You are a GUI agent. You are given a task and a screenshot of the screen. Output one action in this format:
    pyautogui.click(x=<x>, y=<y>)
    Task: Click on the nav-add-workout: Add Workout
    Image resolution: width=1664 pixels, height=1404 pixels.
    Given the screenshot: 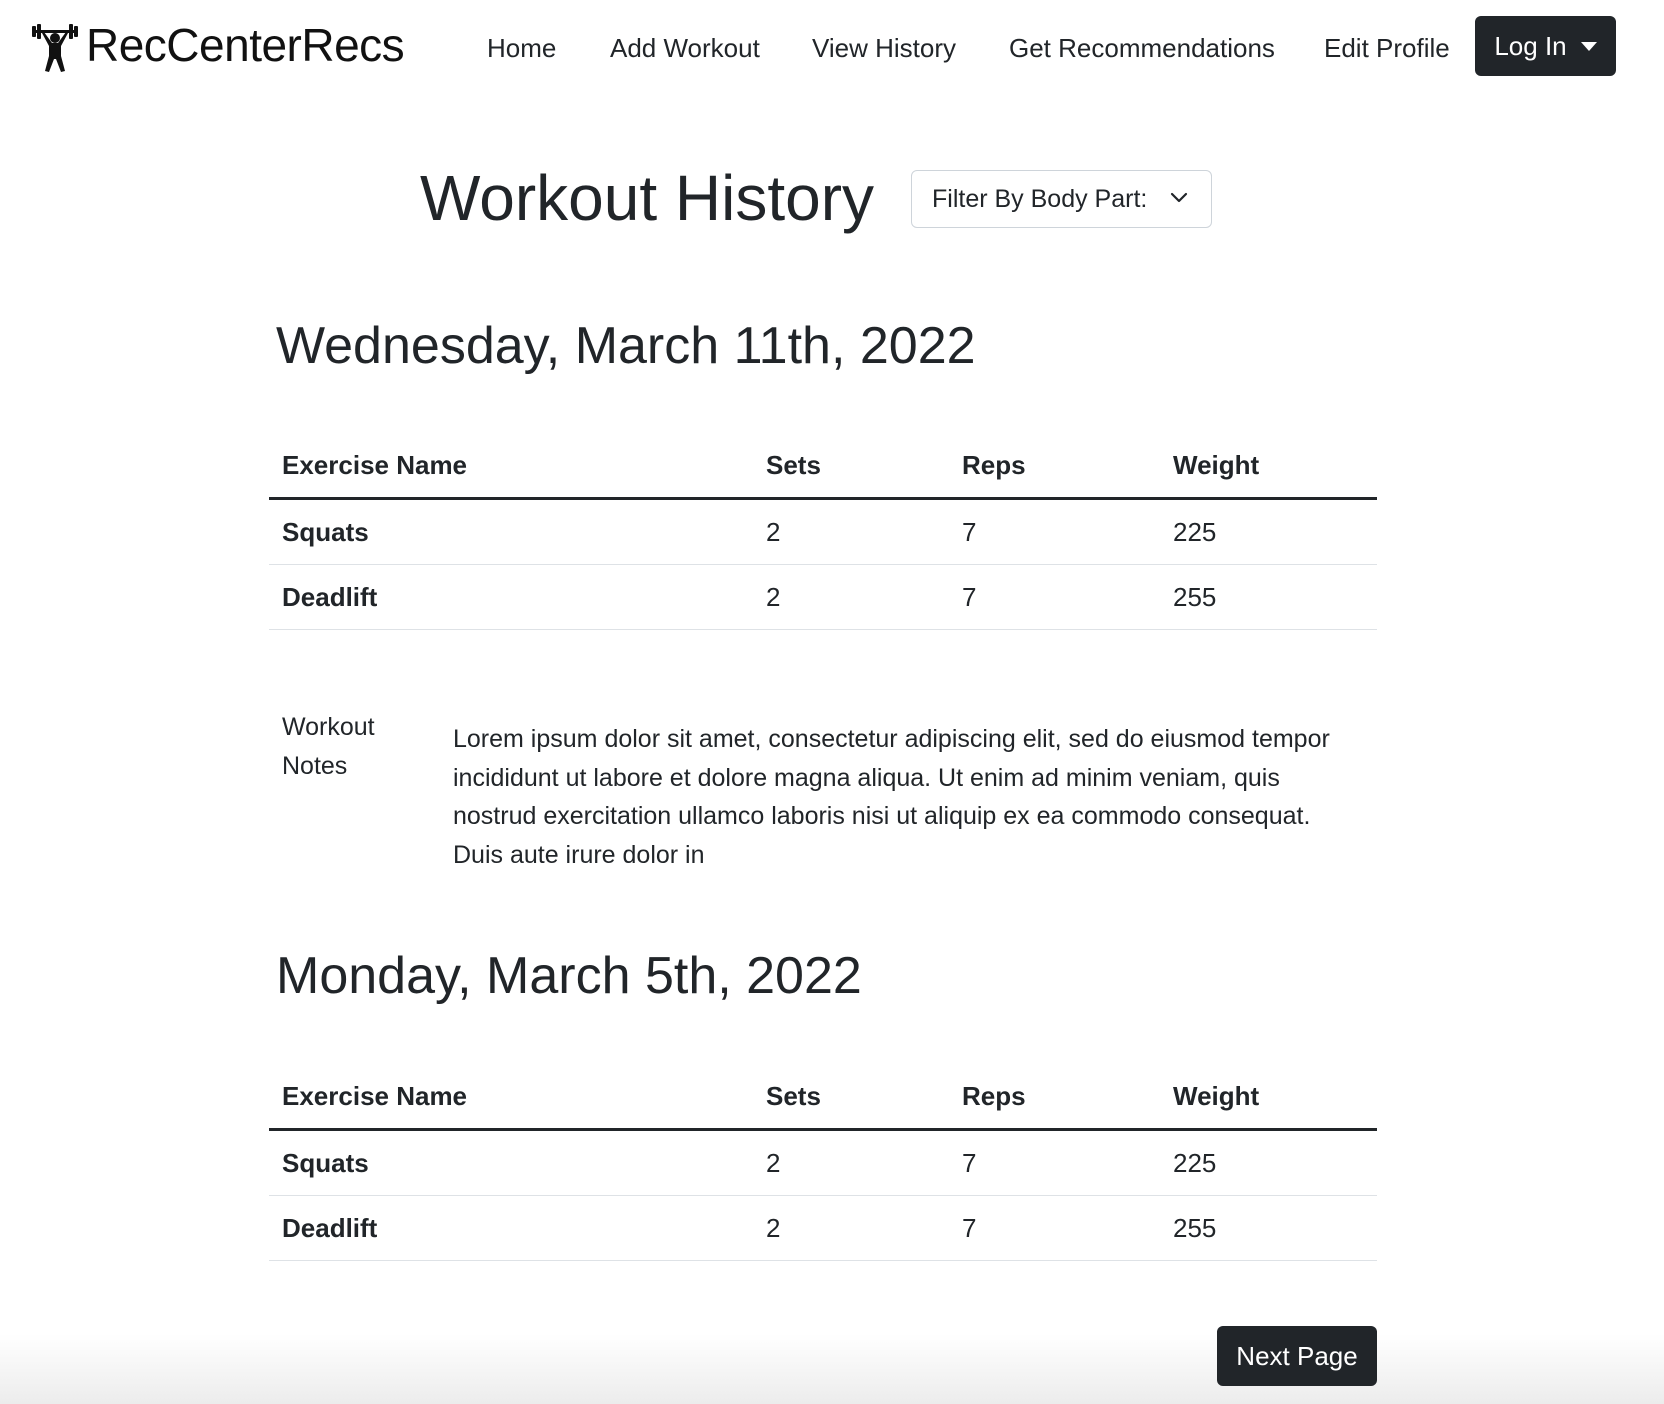 What is the action you would take?
    pyautogui.click(x=685, y=48)
    